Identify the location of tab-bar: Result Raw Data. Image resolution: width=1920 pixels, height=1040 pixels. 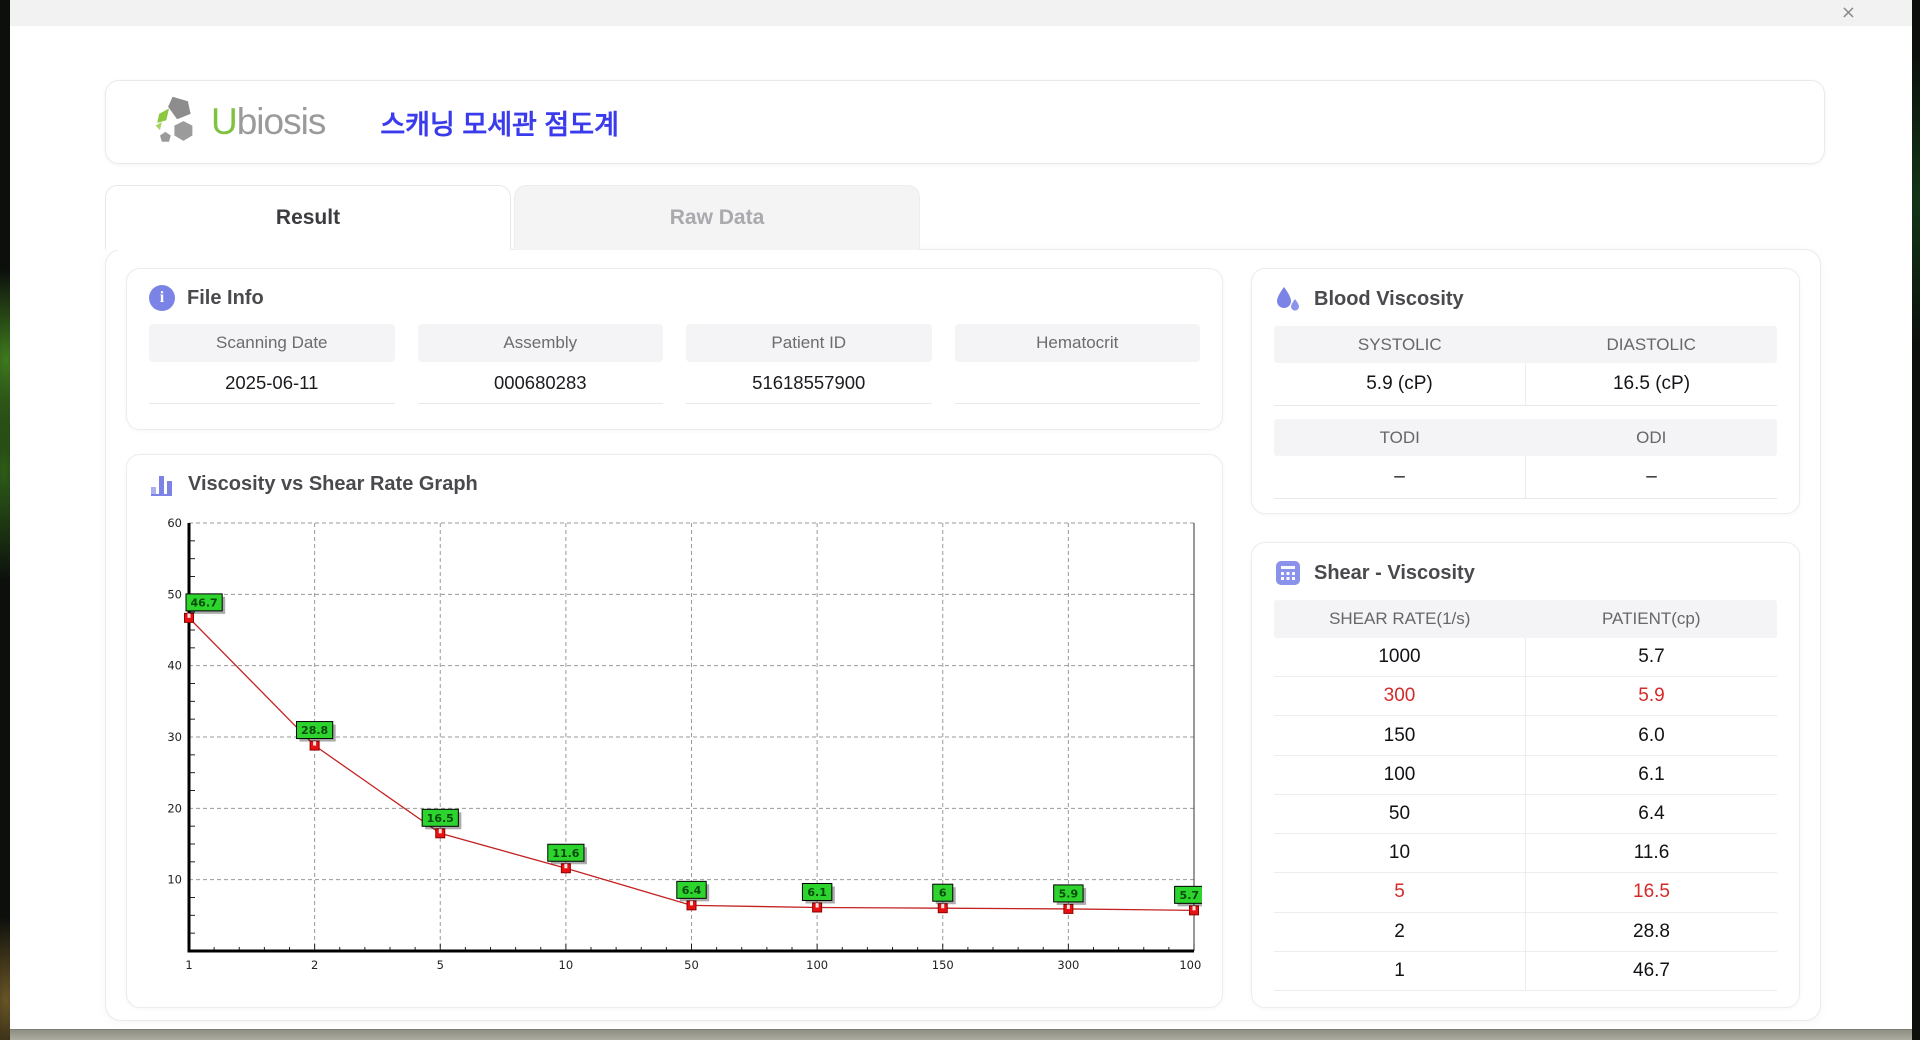
(1008, 217).